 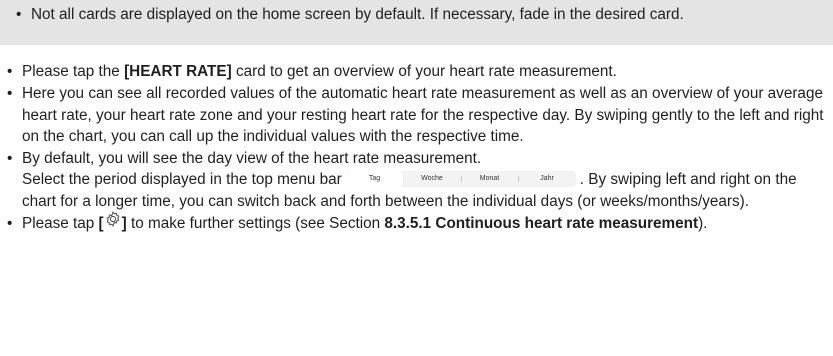 I want to click on heart-rate-card-label: [HEART RATE], so click(x=178, y=71).